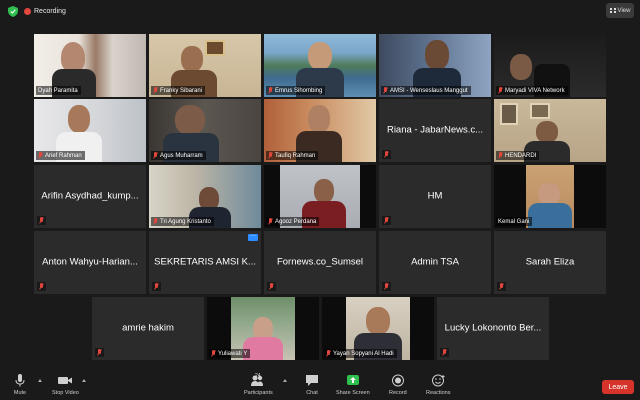 This screenshot has height=400, width=640. I want to click on stop-video-label: Stop Video, so click(65, 393).